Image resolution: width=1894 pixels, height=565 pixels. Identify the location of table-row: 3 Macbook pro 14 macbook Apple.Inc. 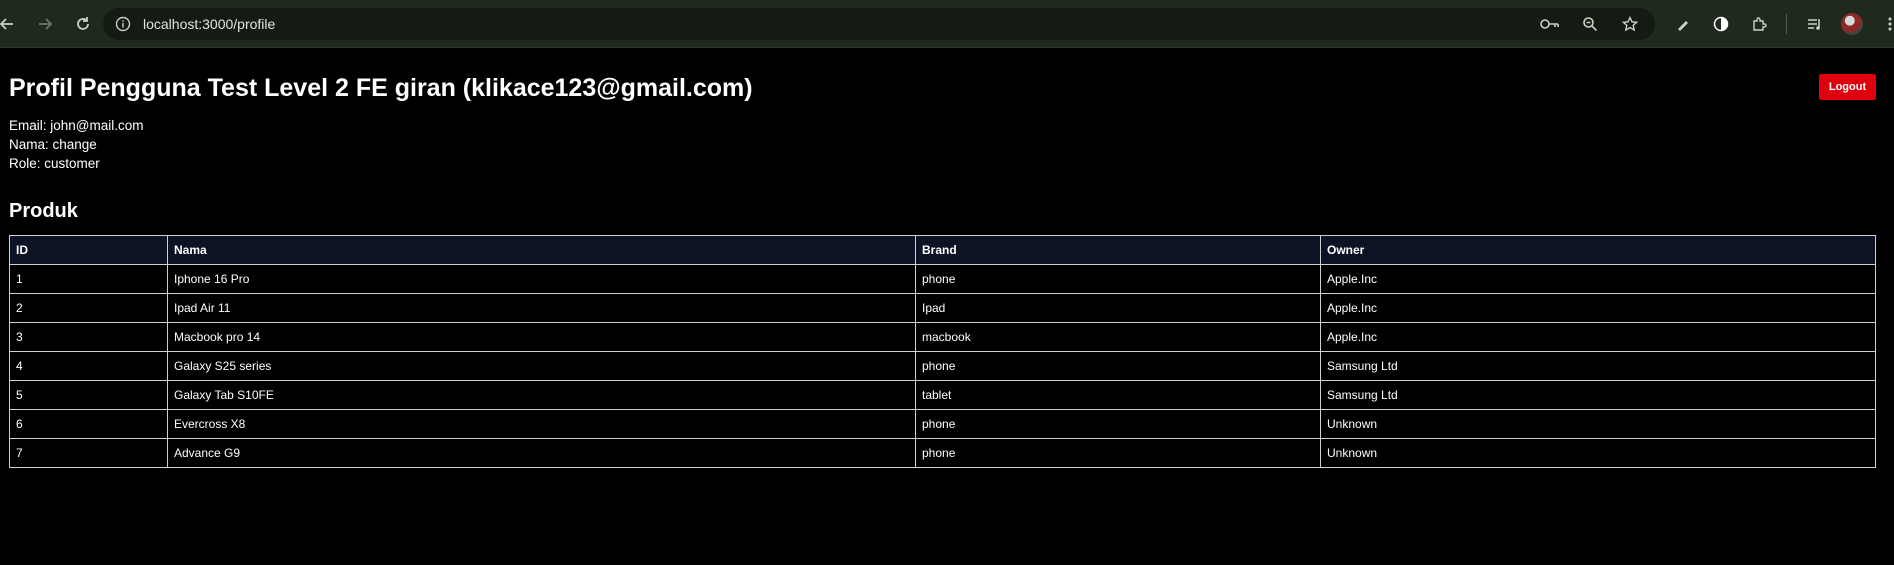
(942, 337).